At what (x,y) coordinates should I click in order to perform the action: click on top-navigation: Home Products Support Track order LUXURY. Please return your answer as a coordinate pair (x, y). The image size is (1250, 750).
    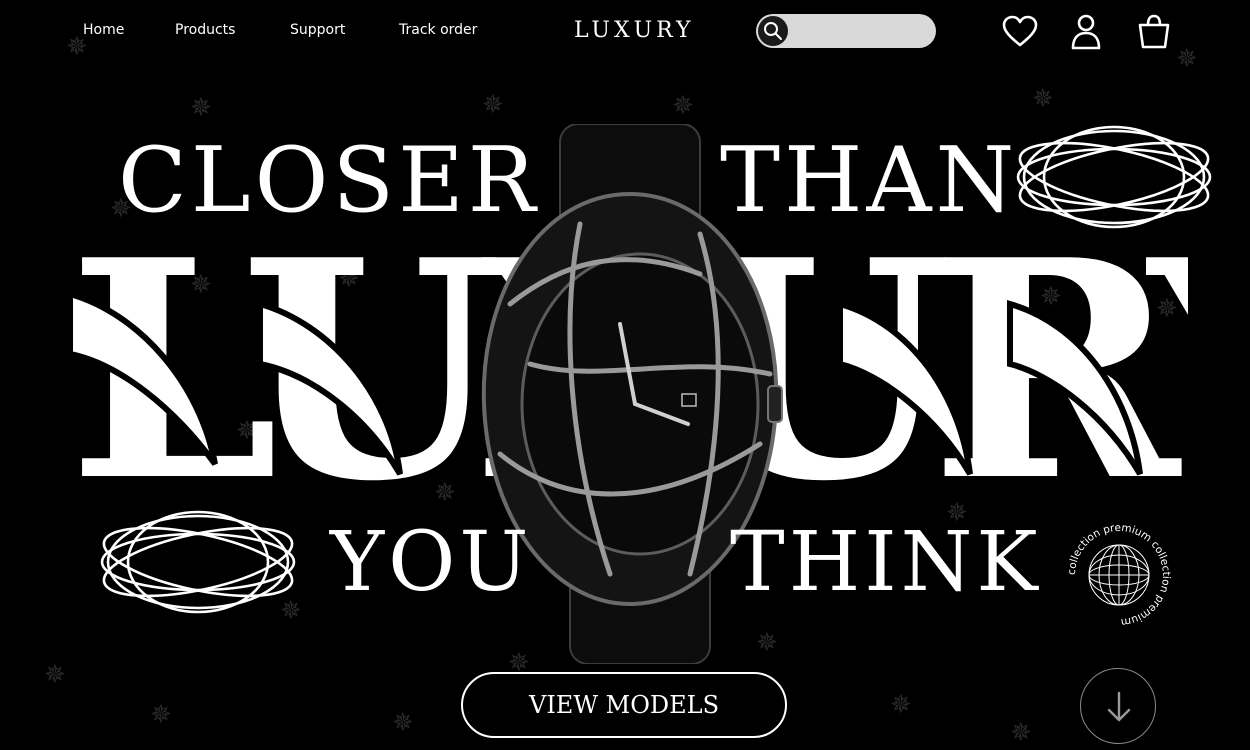
    Looking at the image, I should click on (625, 32).